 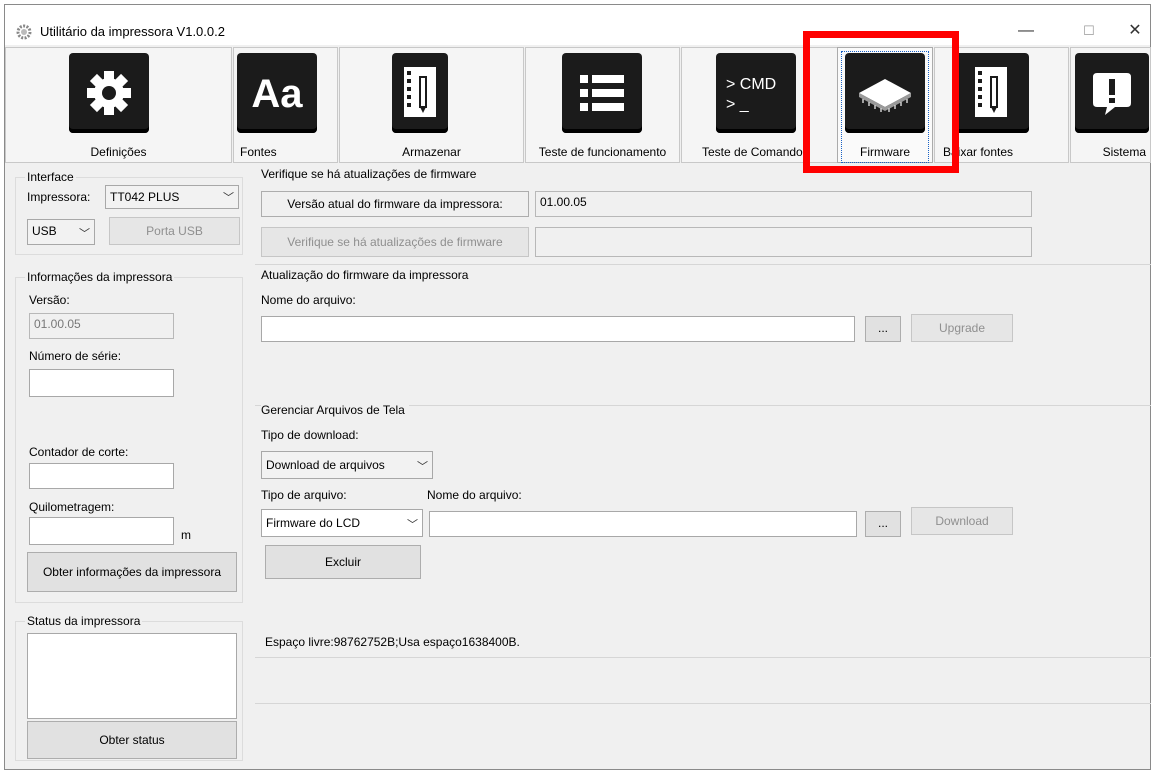 What do you see at coordinates (72, 507) in the screenshot?
I see `mileage-label: Quilometragem:` at bounding box center [72, 507].